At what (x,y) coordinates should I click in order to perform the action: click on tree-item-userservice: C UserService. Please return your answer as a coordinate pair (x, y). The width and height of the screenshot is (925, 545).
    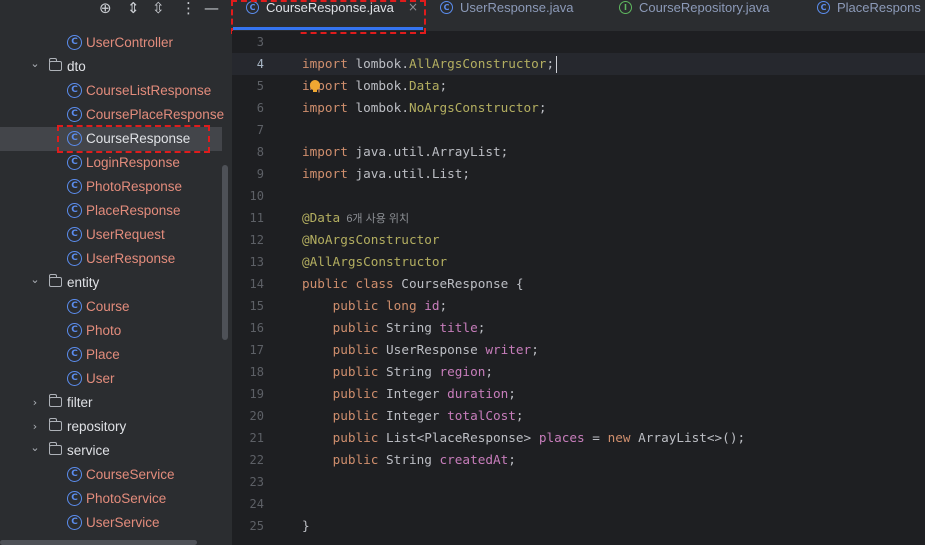
    Looking at the image, I should click on (111, 523).